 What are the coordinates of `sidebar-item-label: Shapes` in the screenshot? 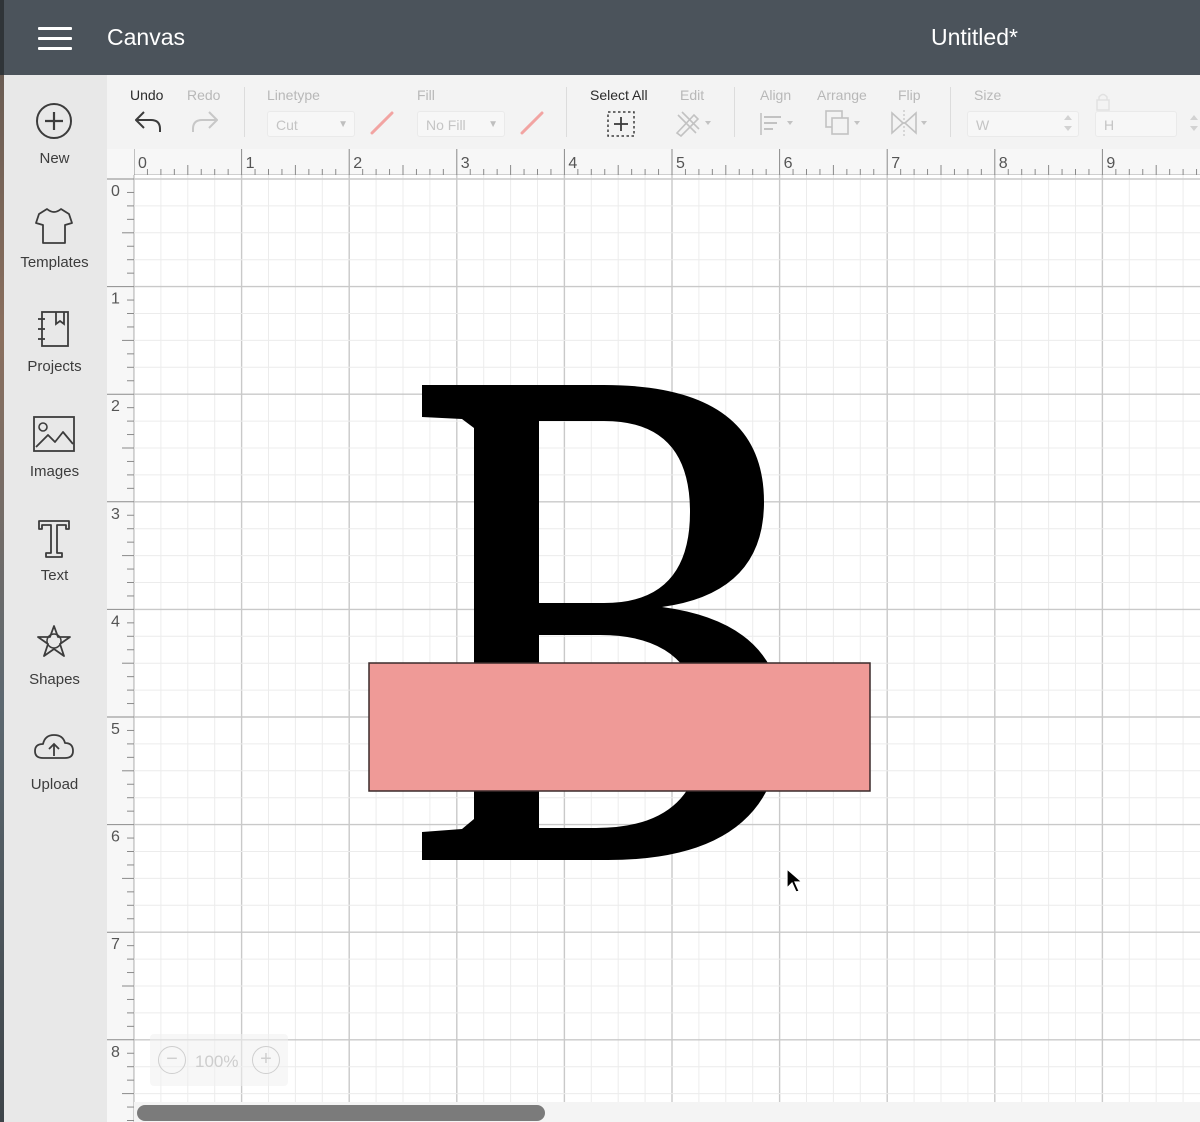 It's located at (54, 679).